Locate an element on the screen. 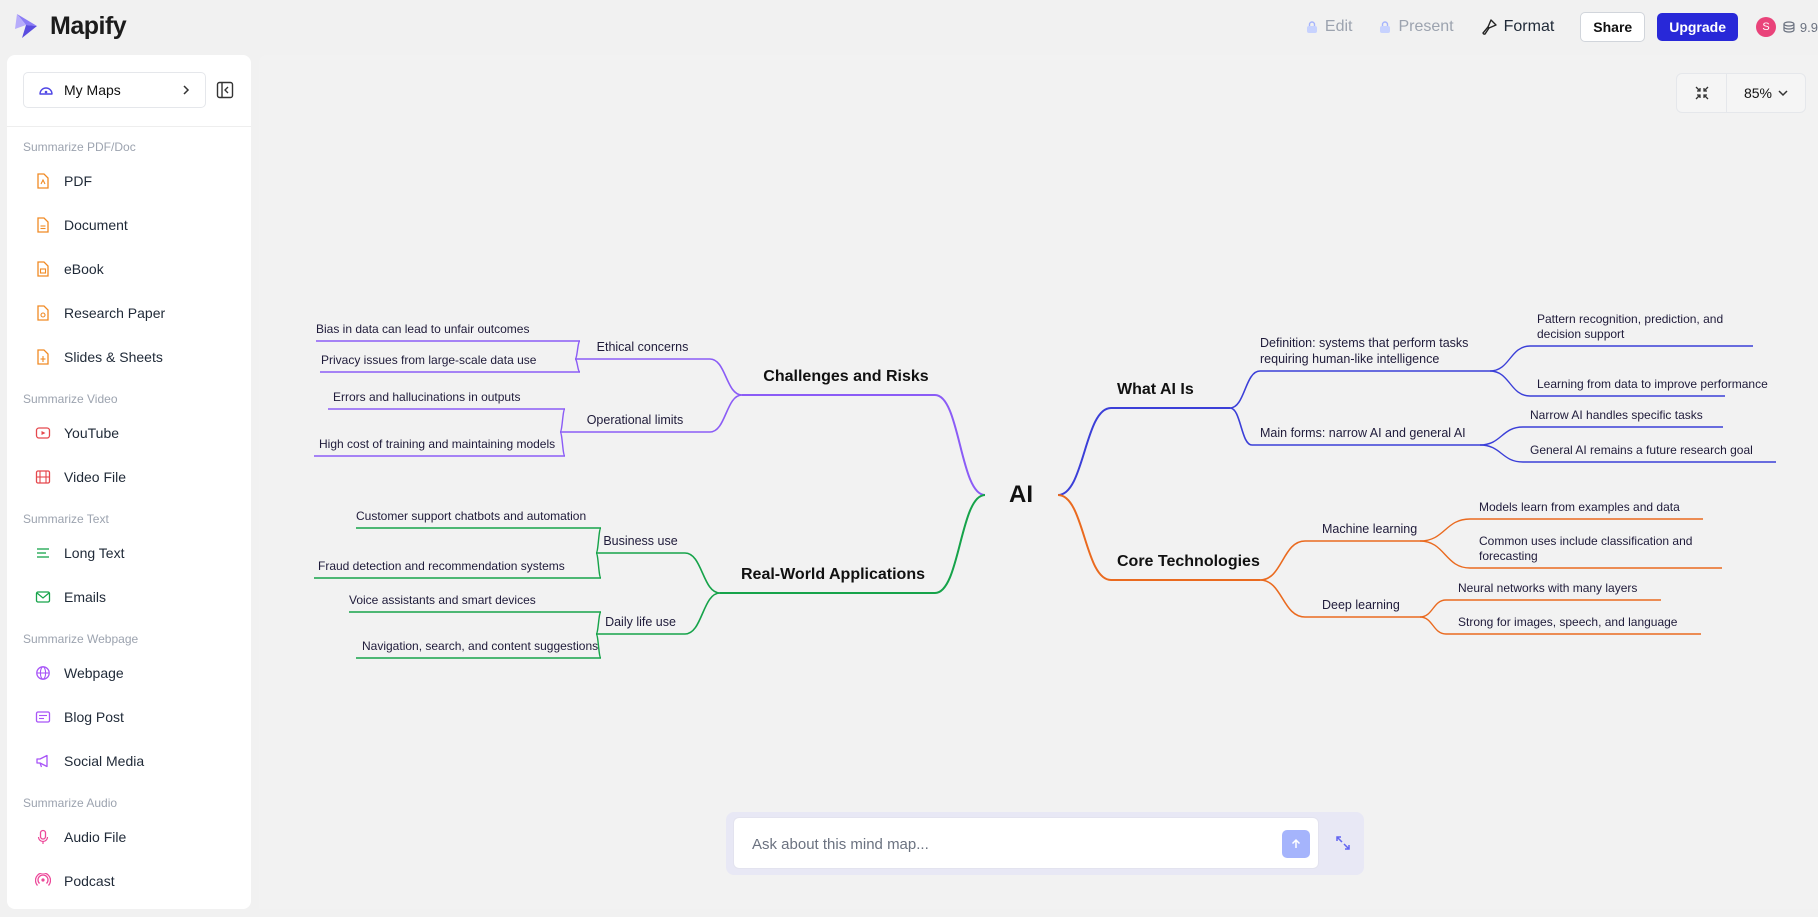 This screenshot has width=1818, height=917. sidebar-divider is located at coordinates (129, 126).